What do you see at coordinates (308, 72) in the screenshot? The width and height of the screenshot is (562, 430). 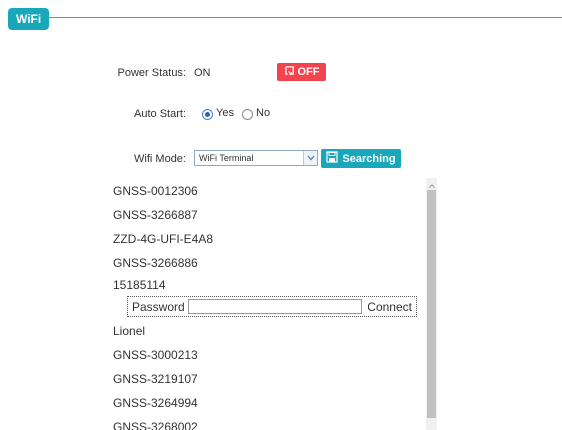 I see `power-off-label: OFF` at bounding box center [308, 72].